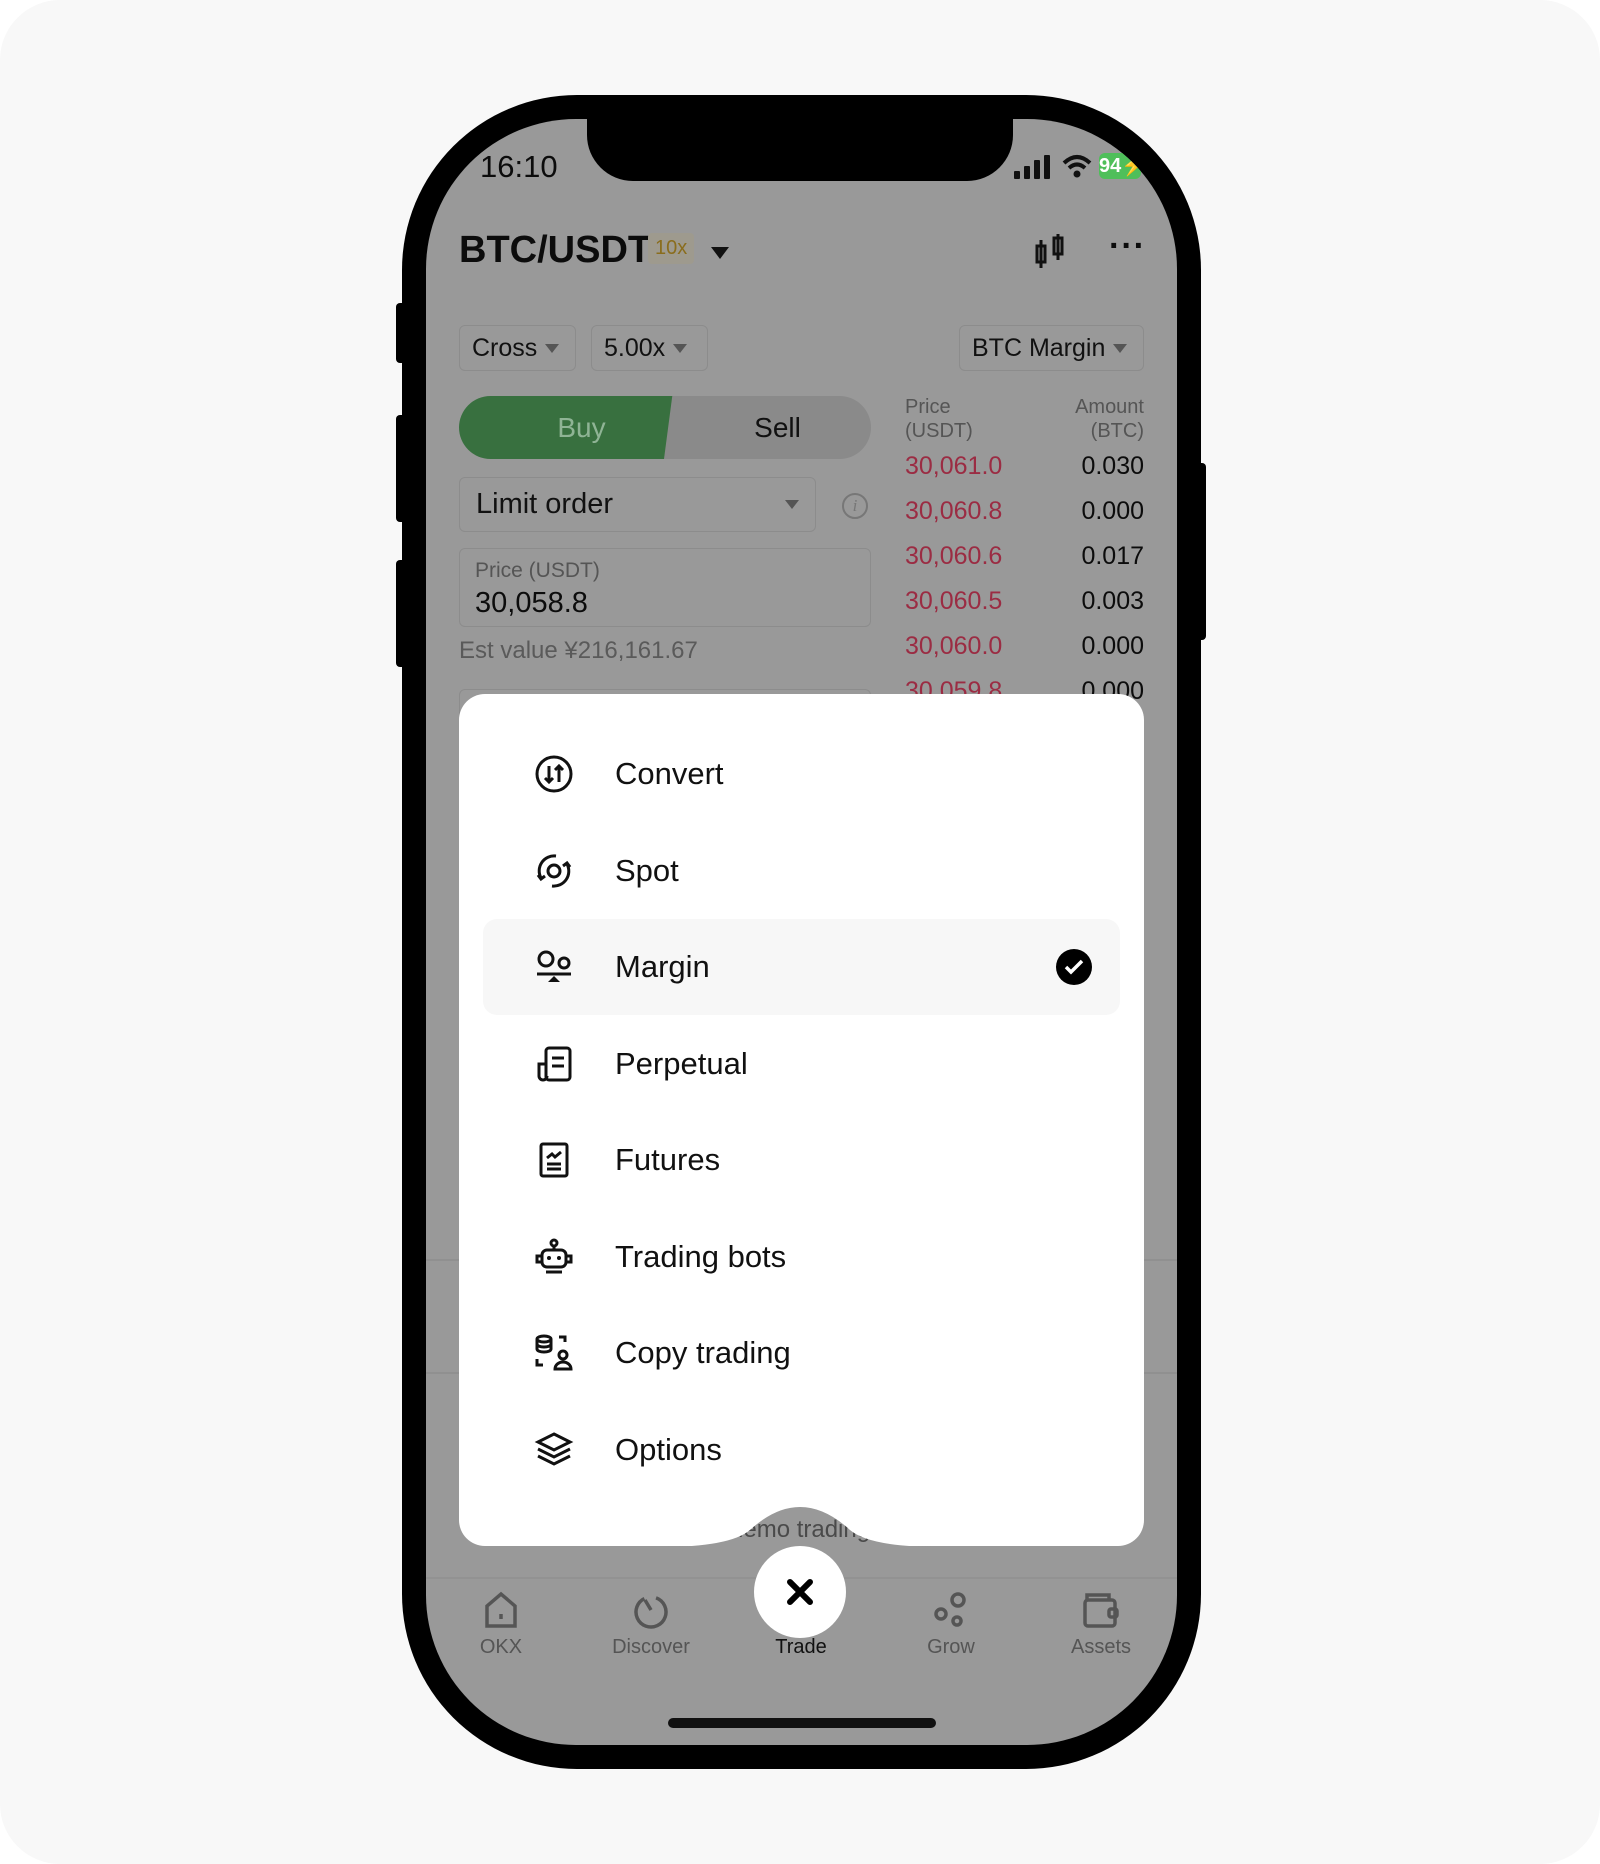 The height and width of the screenshot is (1864, 1600). I want to click on notch, so click(800, 150).